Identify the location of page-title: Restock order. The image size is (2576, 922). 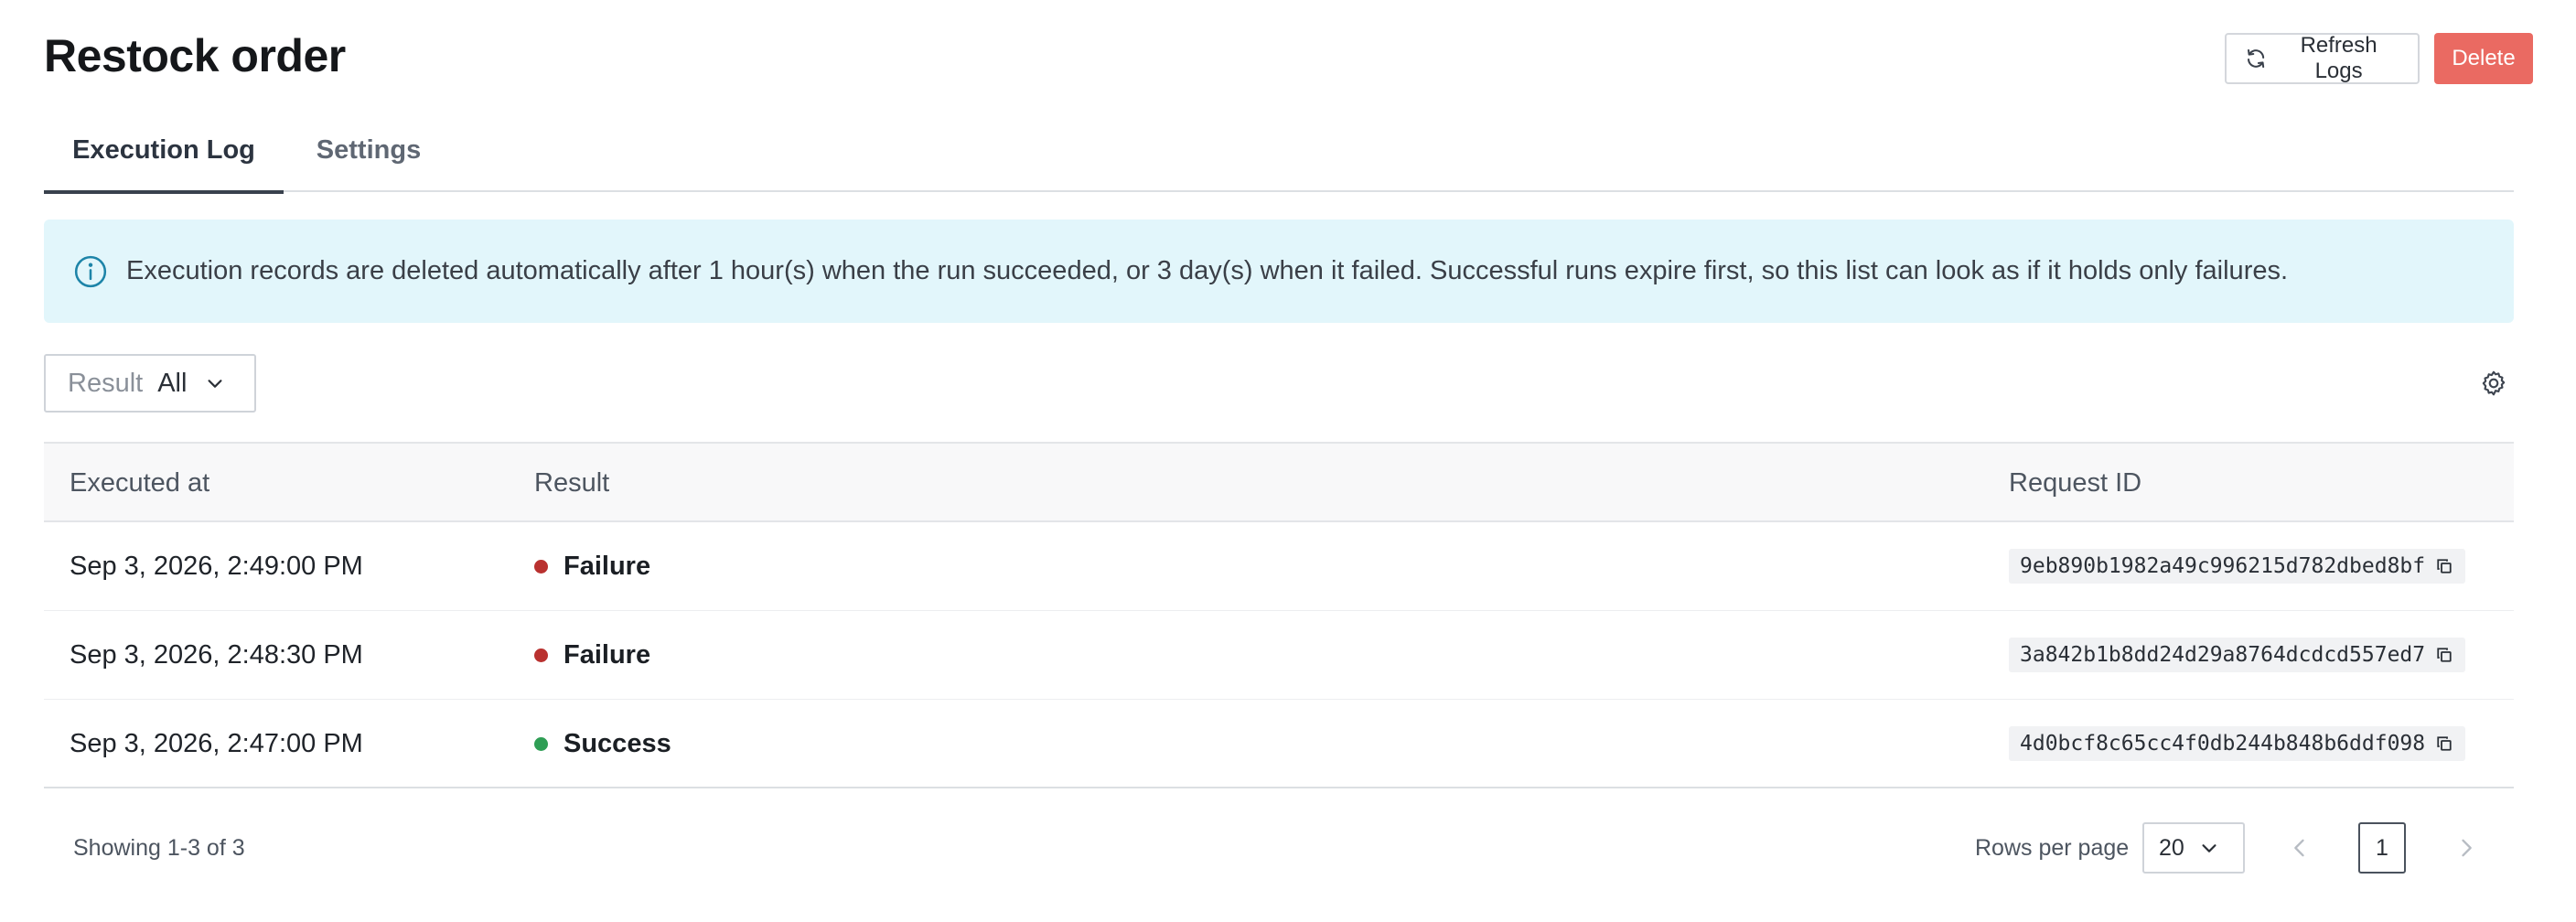
(195, 55).